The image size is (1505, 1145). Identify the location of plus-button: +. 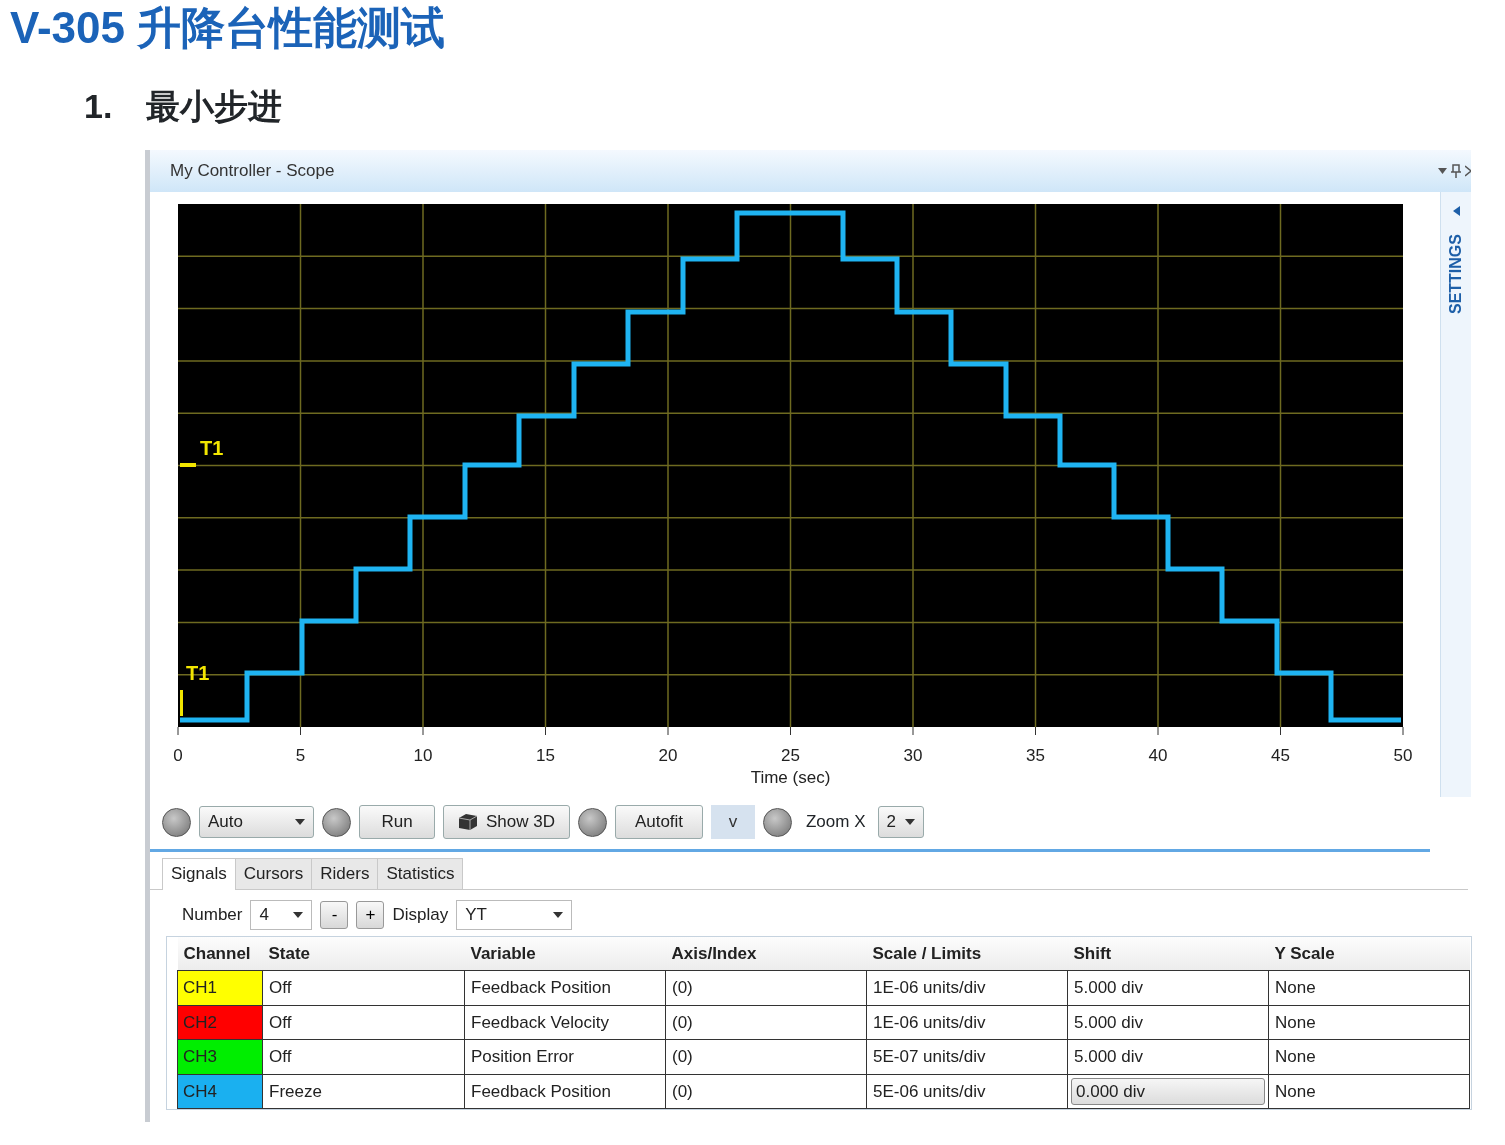
(370, 914).